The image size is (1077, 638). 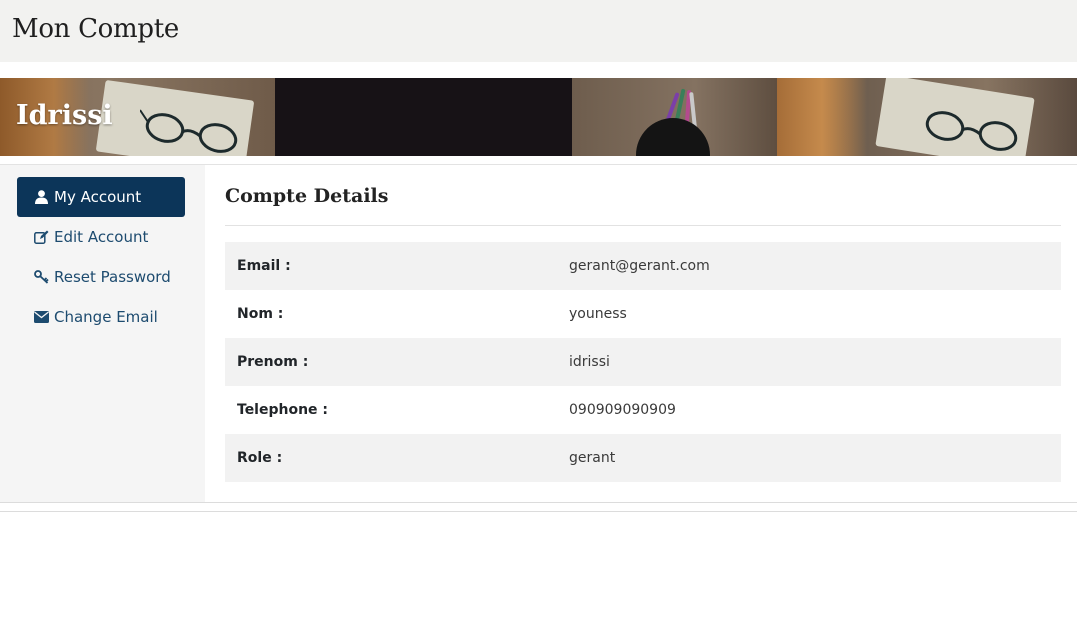 I want to click on sidebar-item-my-account: My Account, so click(x=101, y=197).